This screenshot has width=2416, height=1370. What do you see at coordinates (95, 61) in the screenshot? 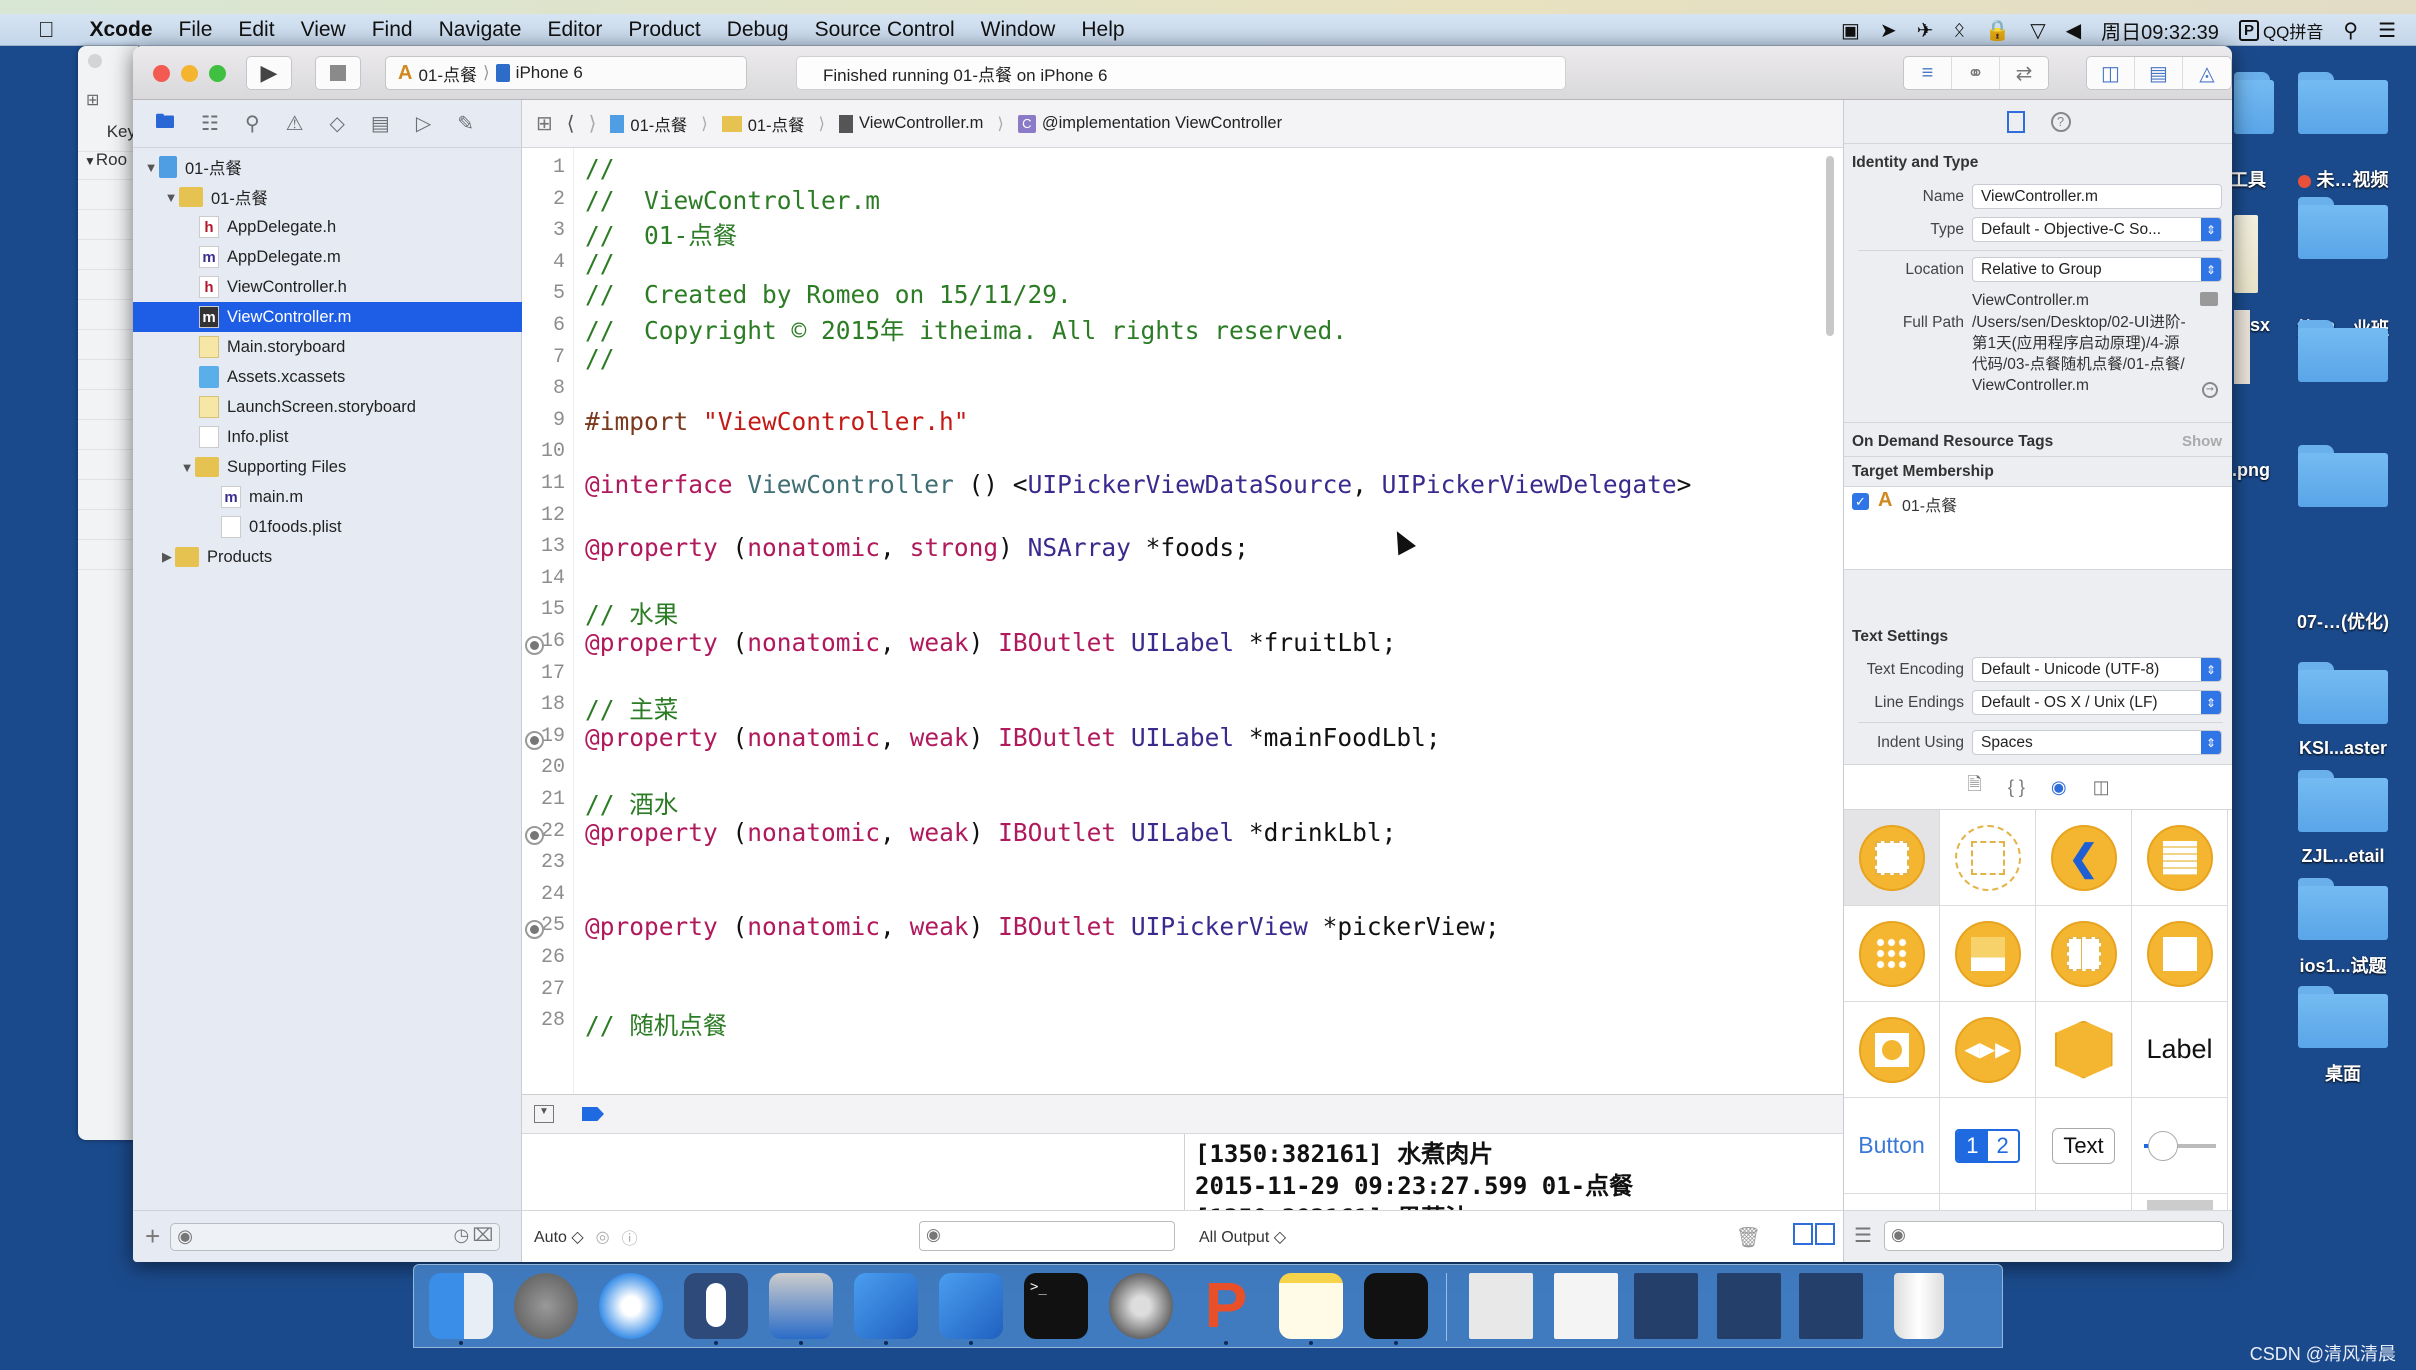
I see `window-close-button-inactive` at bounding box center [95, 61].